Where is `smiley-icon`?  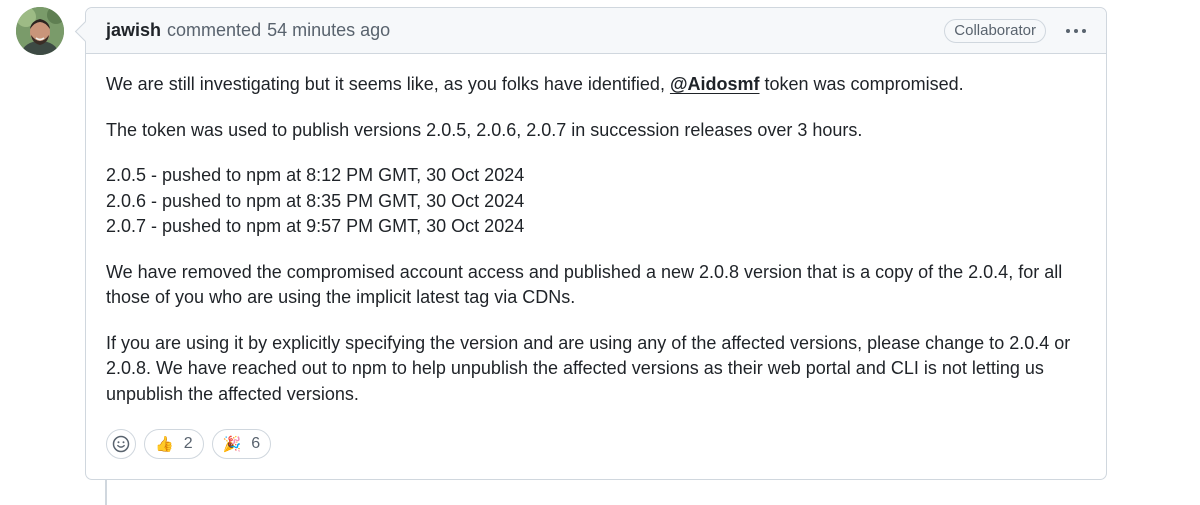
smiley-icon is located at coordinates (121, 444).